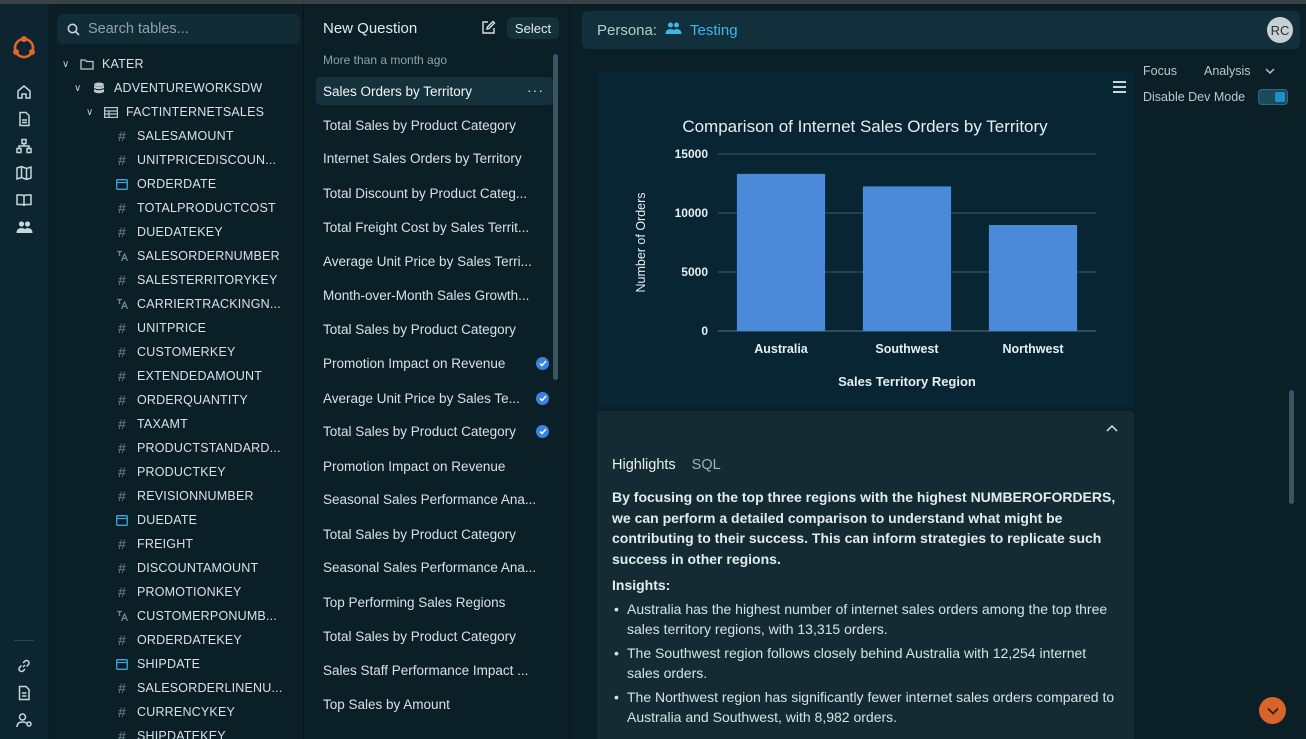  What do you see at coordinates (714, 30) in the screenshot?
I see `persona-value: Testing` at bounding box center [714, 30].